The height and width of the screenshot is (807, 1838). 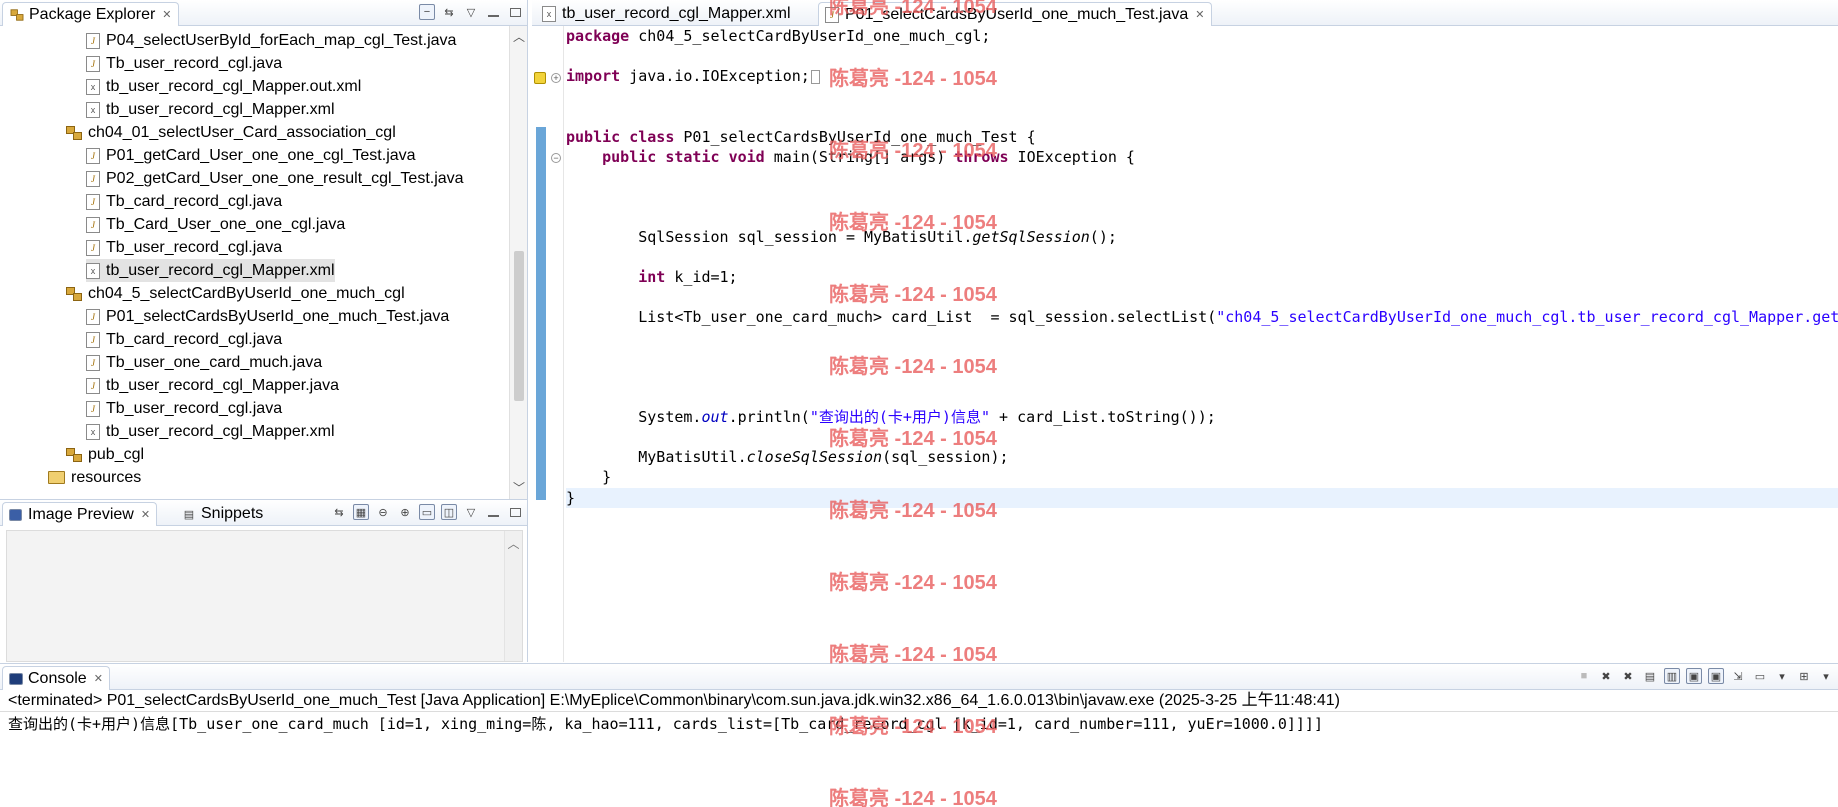 I want to click on tree-item-java: J Tb_Card_User_one_one_cgl.java, so click(x=215, y=224).